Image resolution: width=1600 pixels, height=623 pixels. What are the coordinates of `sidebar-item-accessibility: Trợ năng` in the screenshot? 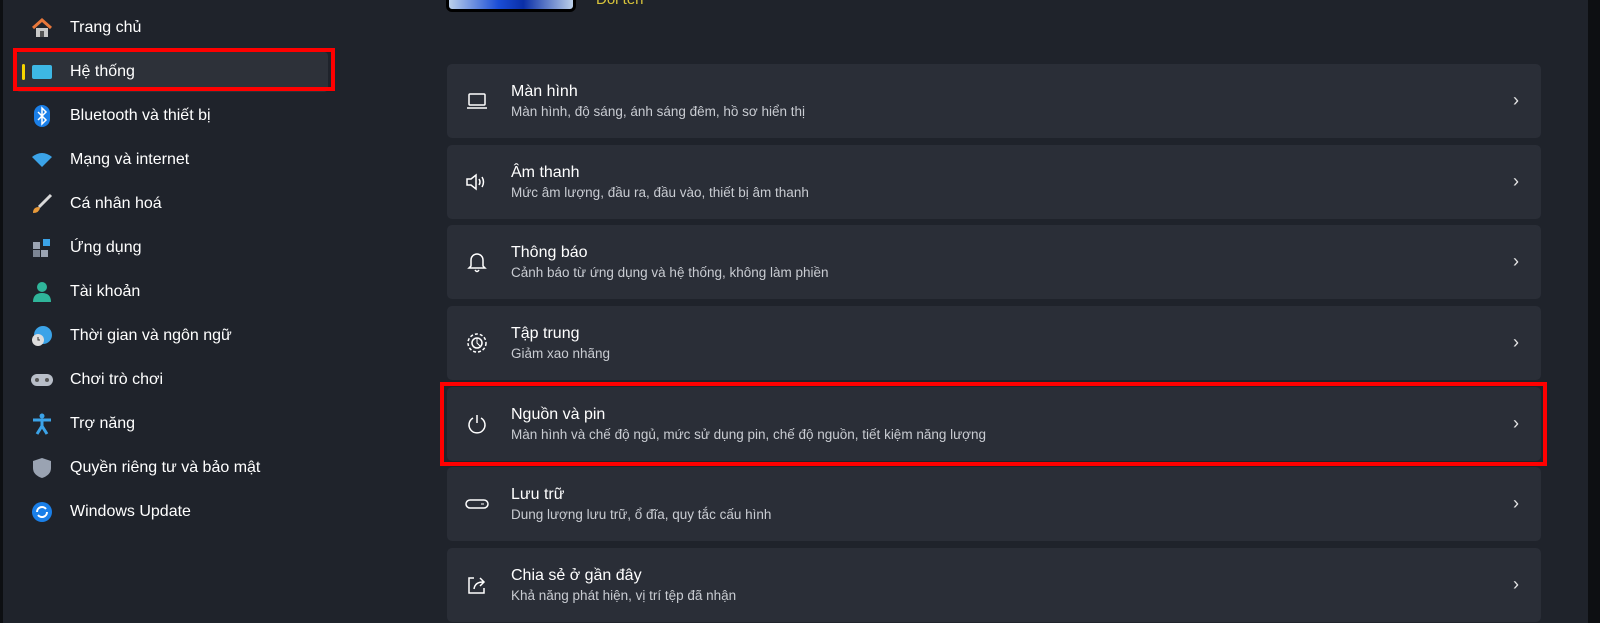 It's located at (172, 424).